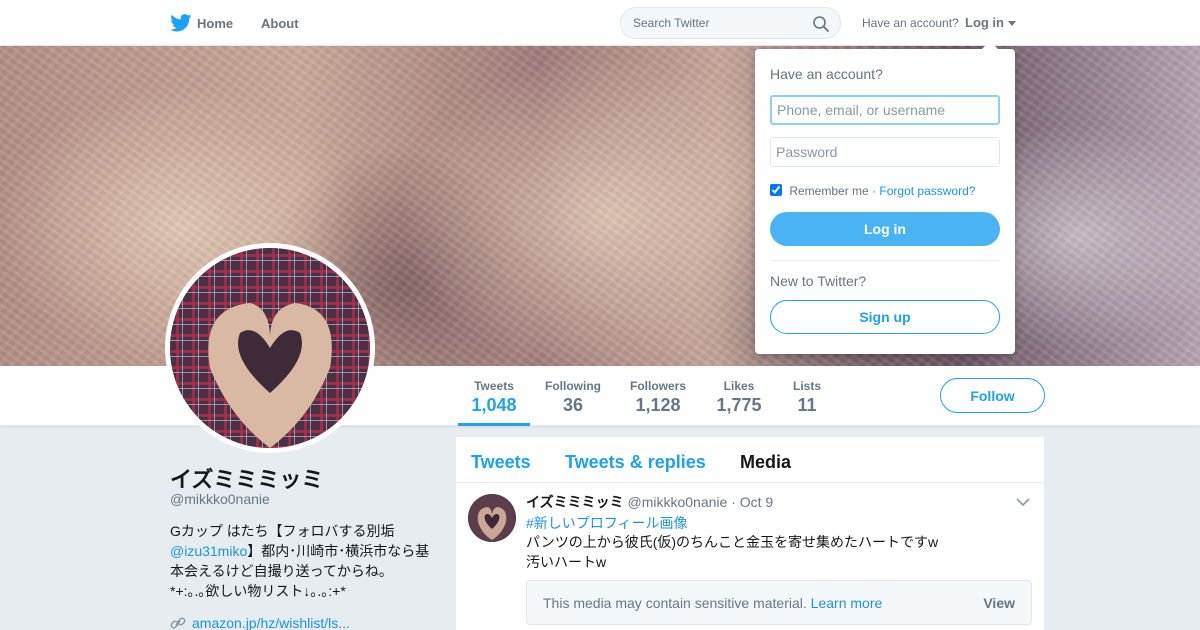 This screenshot has width=1200, height=630. I want to click on username-input, so click(885, 110).